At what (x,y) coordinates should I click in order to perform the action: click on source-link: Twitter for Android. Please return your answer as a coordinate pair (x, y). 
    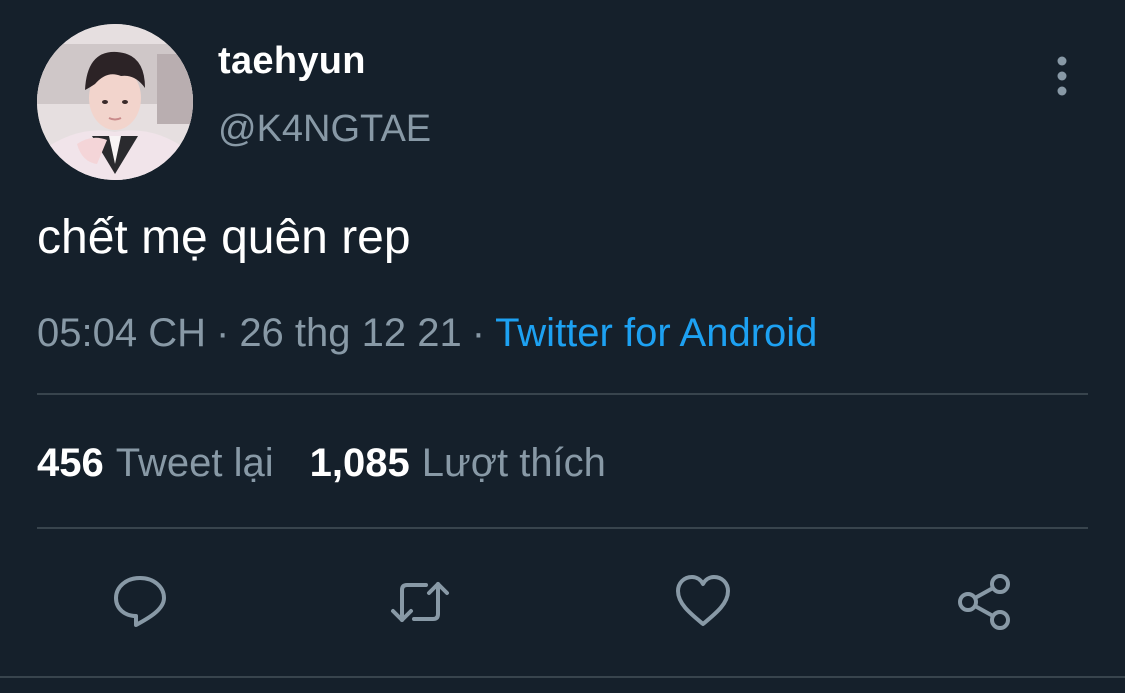
    Looking at the image, I should click on (656, 333).